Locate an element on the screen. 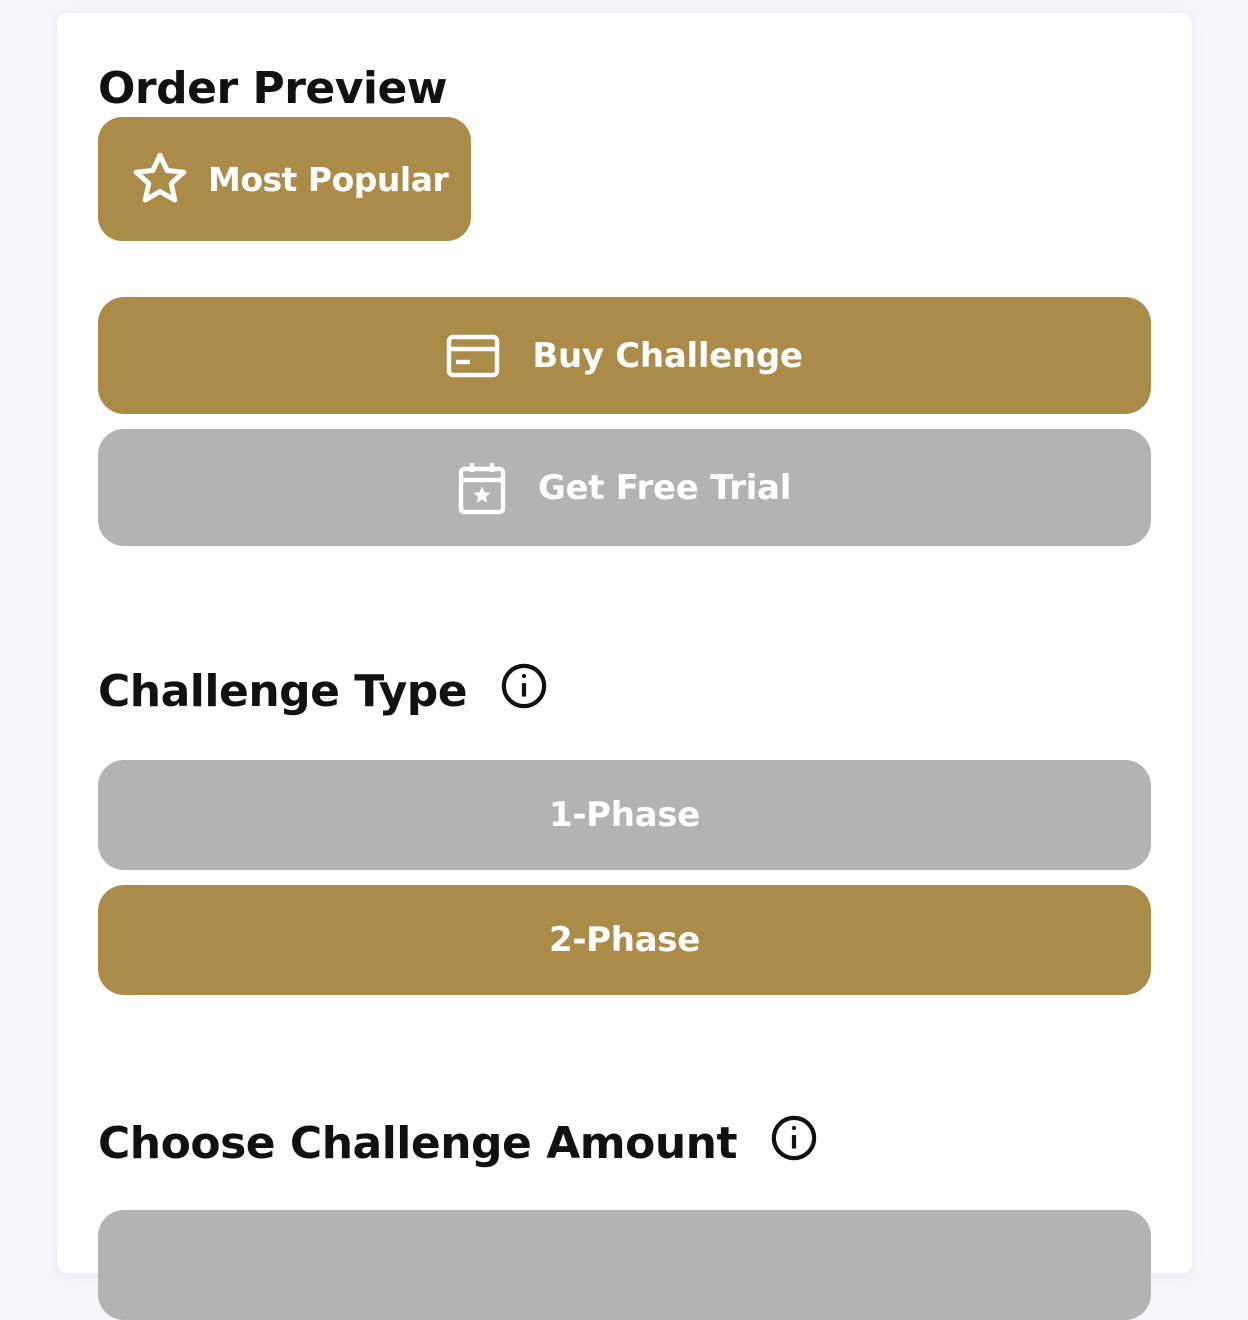 This screenshot has width=1248, height=1320. phase-1-label: 1-Phase is located at coordinates (624, 815).